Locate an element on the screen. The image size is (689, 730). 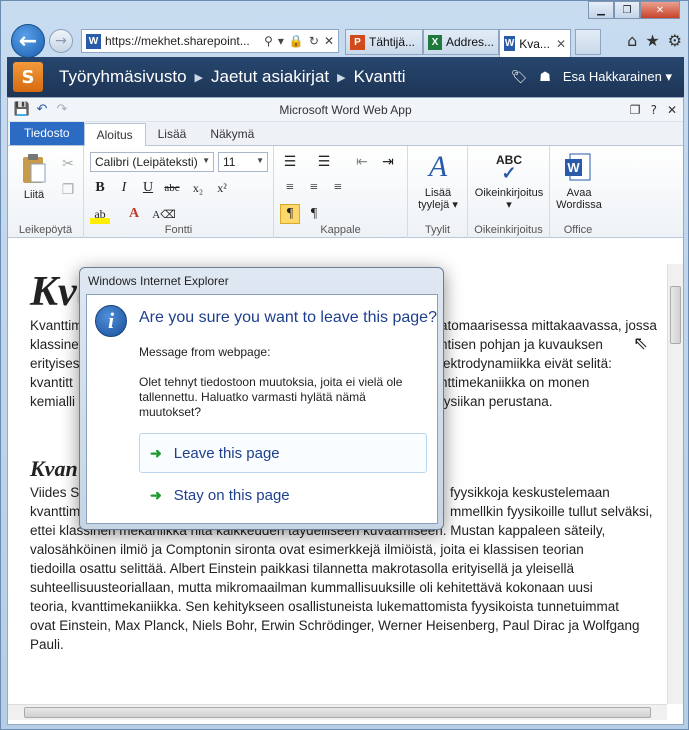
spelling-button: ABC ✓ Oikeinkirjoitus ▾ is located at coordinates (509, 180).